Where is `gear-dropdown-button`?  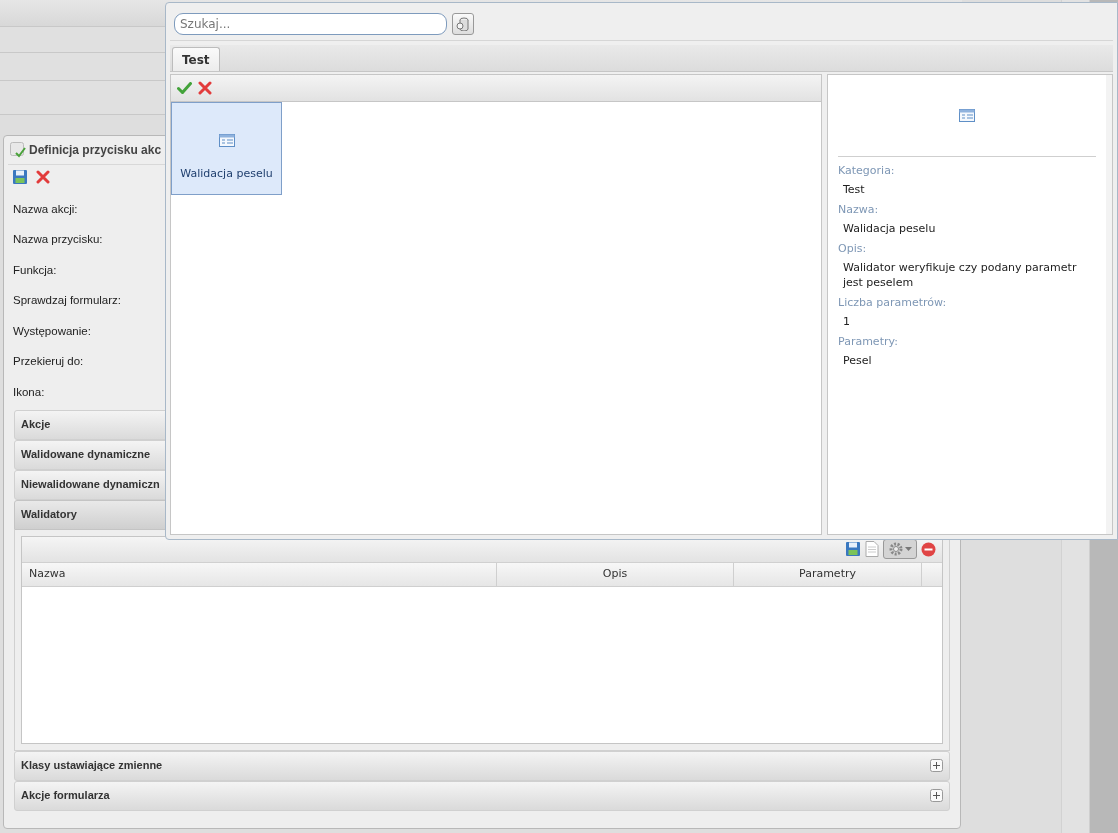
gear-dropdown-button is located at coordinates (900, 549).